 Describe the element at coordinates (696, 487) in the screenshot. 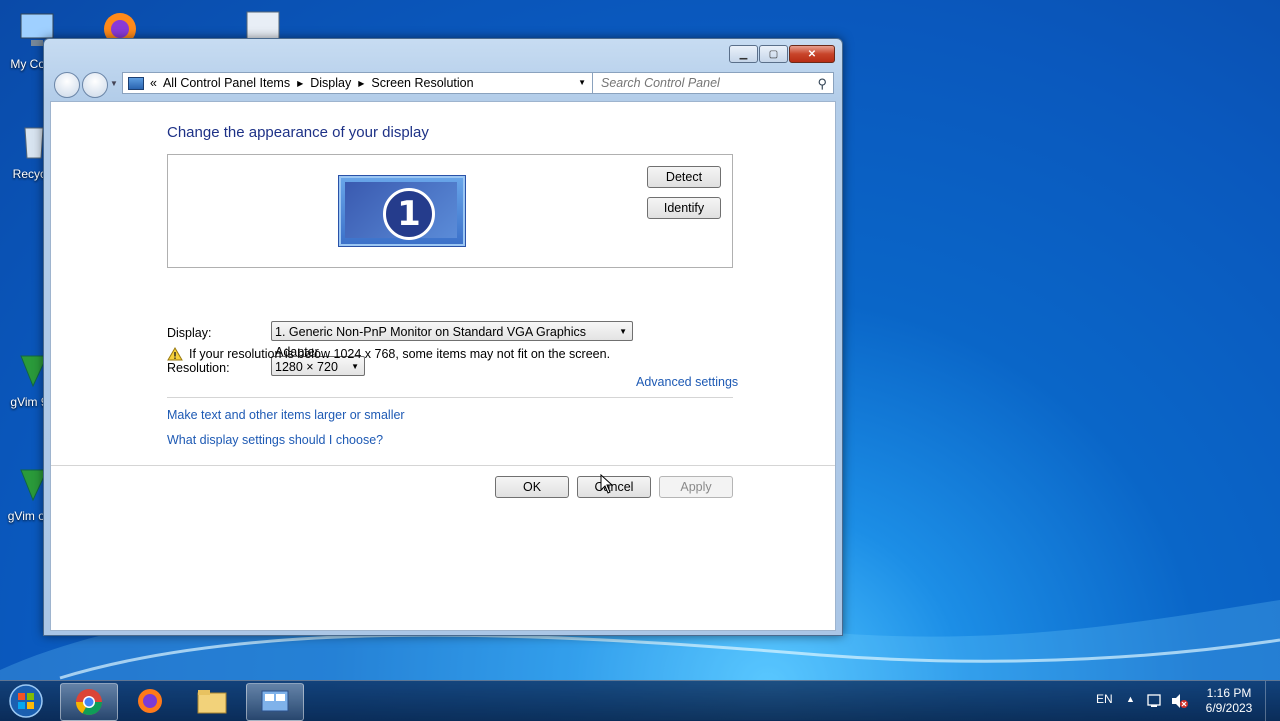

I see `apply-button: Apply` at that location.